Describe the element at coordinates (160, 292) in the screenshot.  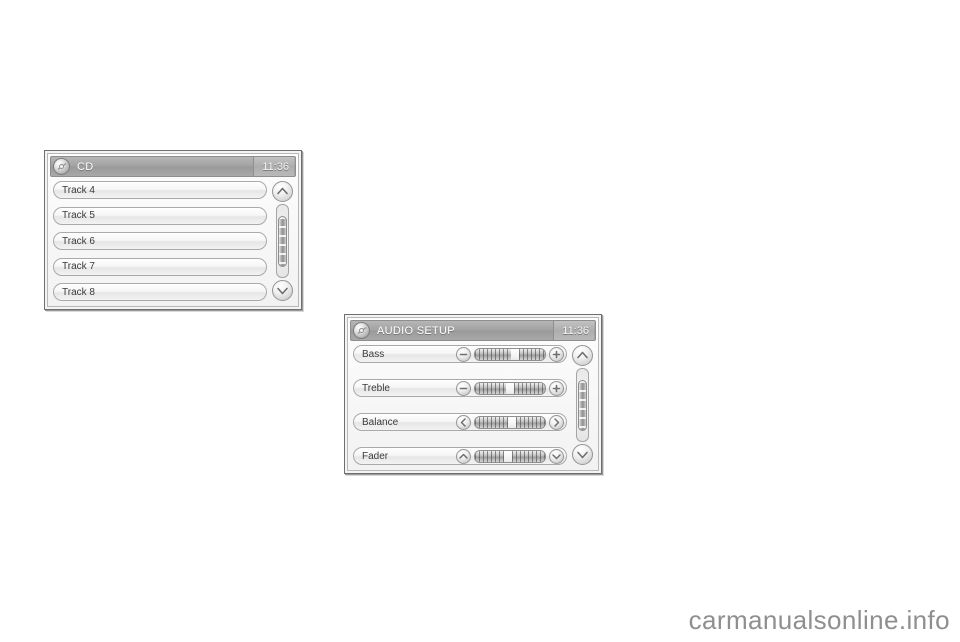
I see `list-item: Track 8` at that location.